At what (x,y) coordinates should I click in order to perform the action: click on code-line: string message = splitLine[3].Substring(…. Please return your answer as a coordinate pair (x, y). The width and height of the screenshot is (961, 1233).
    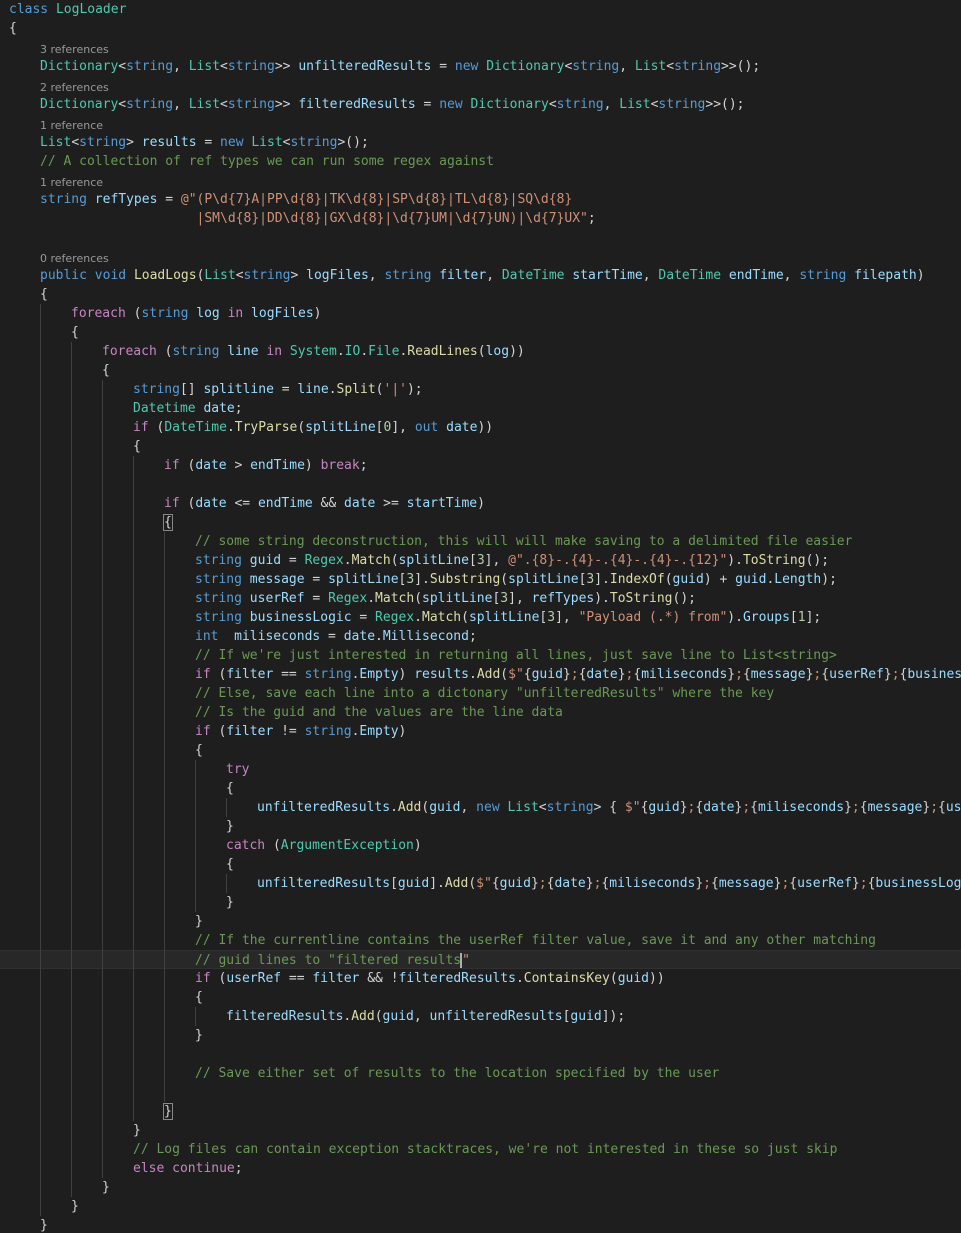
    Looking at the image, I should click on (480, 579).